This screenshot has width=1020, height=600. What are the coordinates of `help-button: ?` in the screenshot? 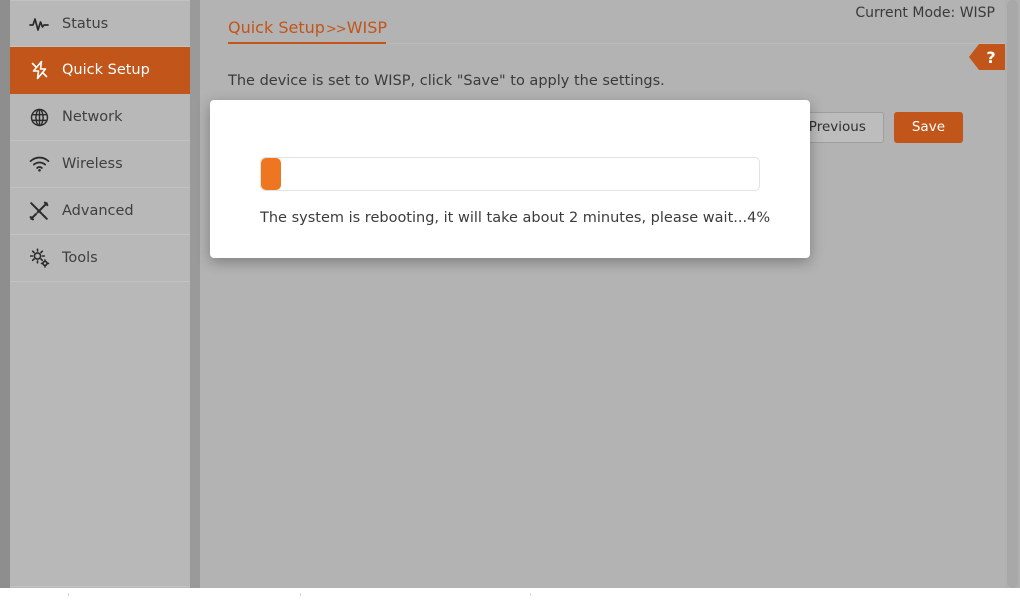 It's located at (987, 57).